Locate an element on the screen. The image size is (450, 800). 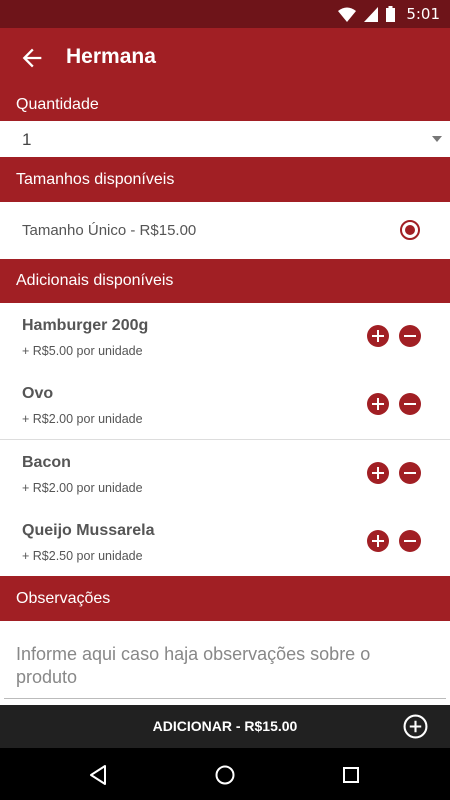
sizes-header: Tamanhos disponíveis is located at coordinates (225, 179).